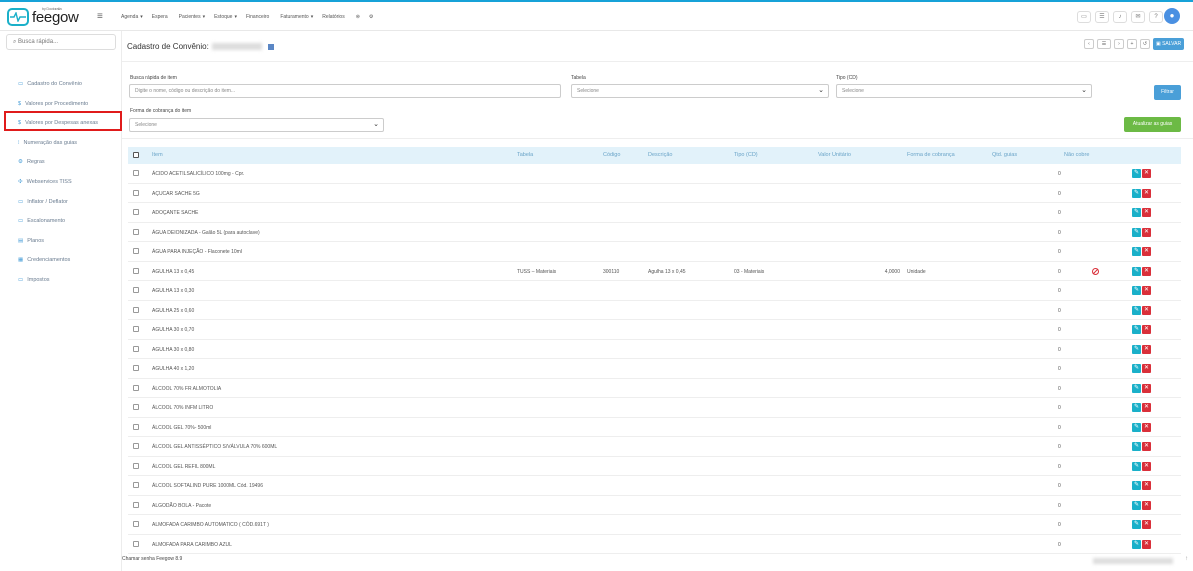 This screenshot has width=1193, height=571. I want to click on nav-item: Agenda ▾, so click(132, 17).